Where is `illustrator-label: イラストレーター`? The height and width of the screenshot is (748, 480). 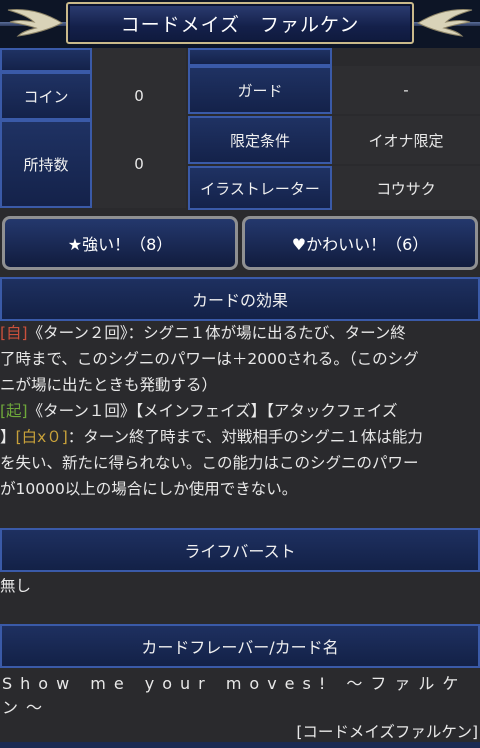
illustrator-label: イラストレーター is located at coordinates (260, 188).